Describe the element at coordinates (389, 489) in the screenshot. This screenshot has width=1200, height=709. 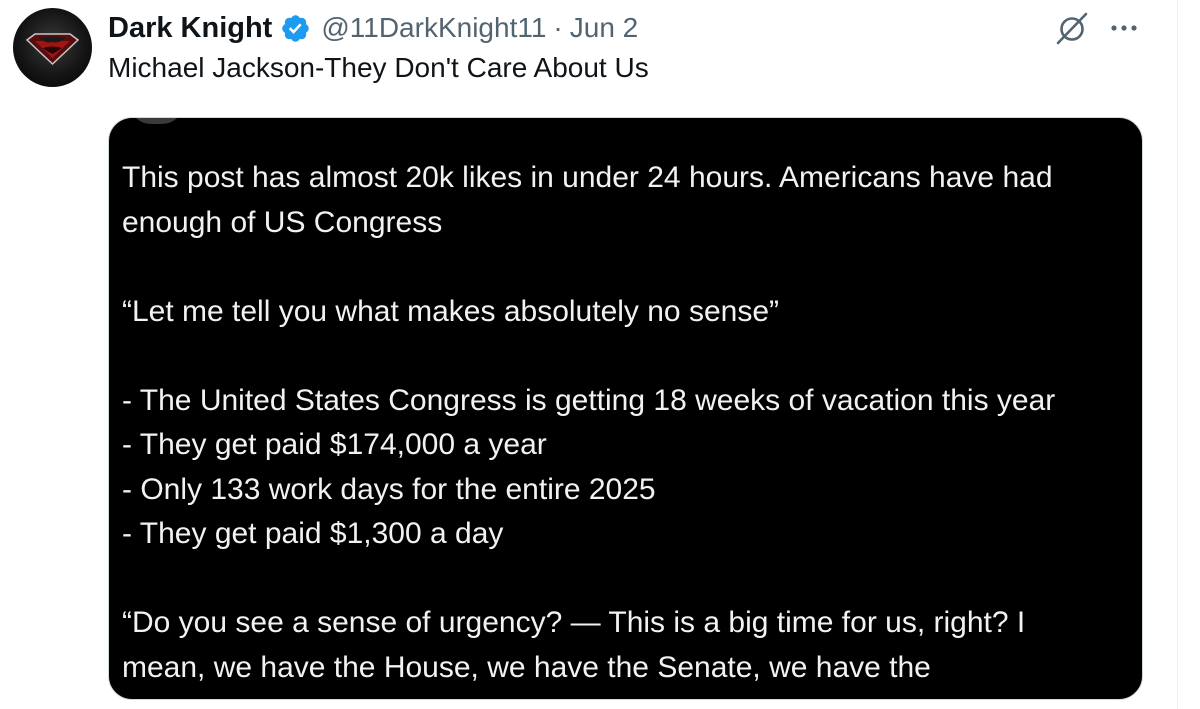
I see `media-line: - Only 133 work days for the entire 2025` at that location.